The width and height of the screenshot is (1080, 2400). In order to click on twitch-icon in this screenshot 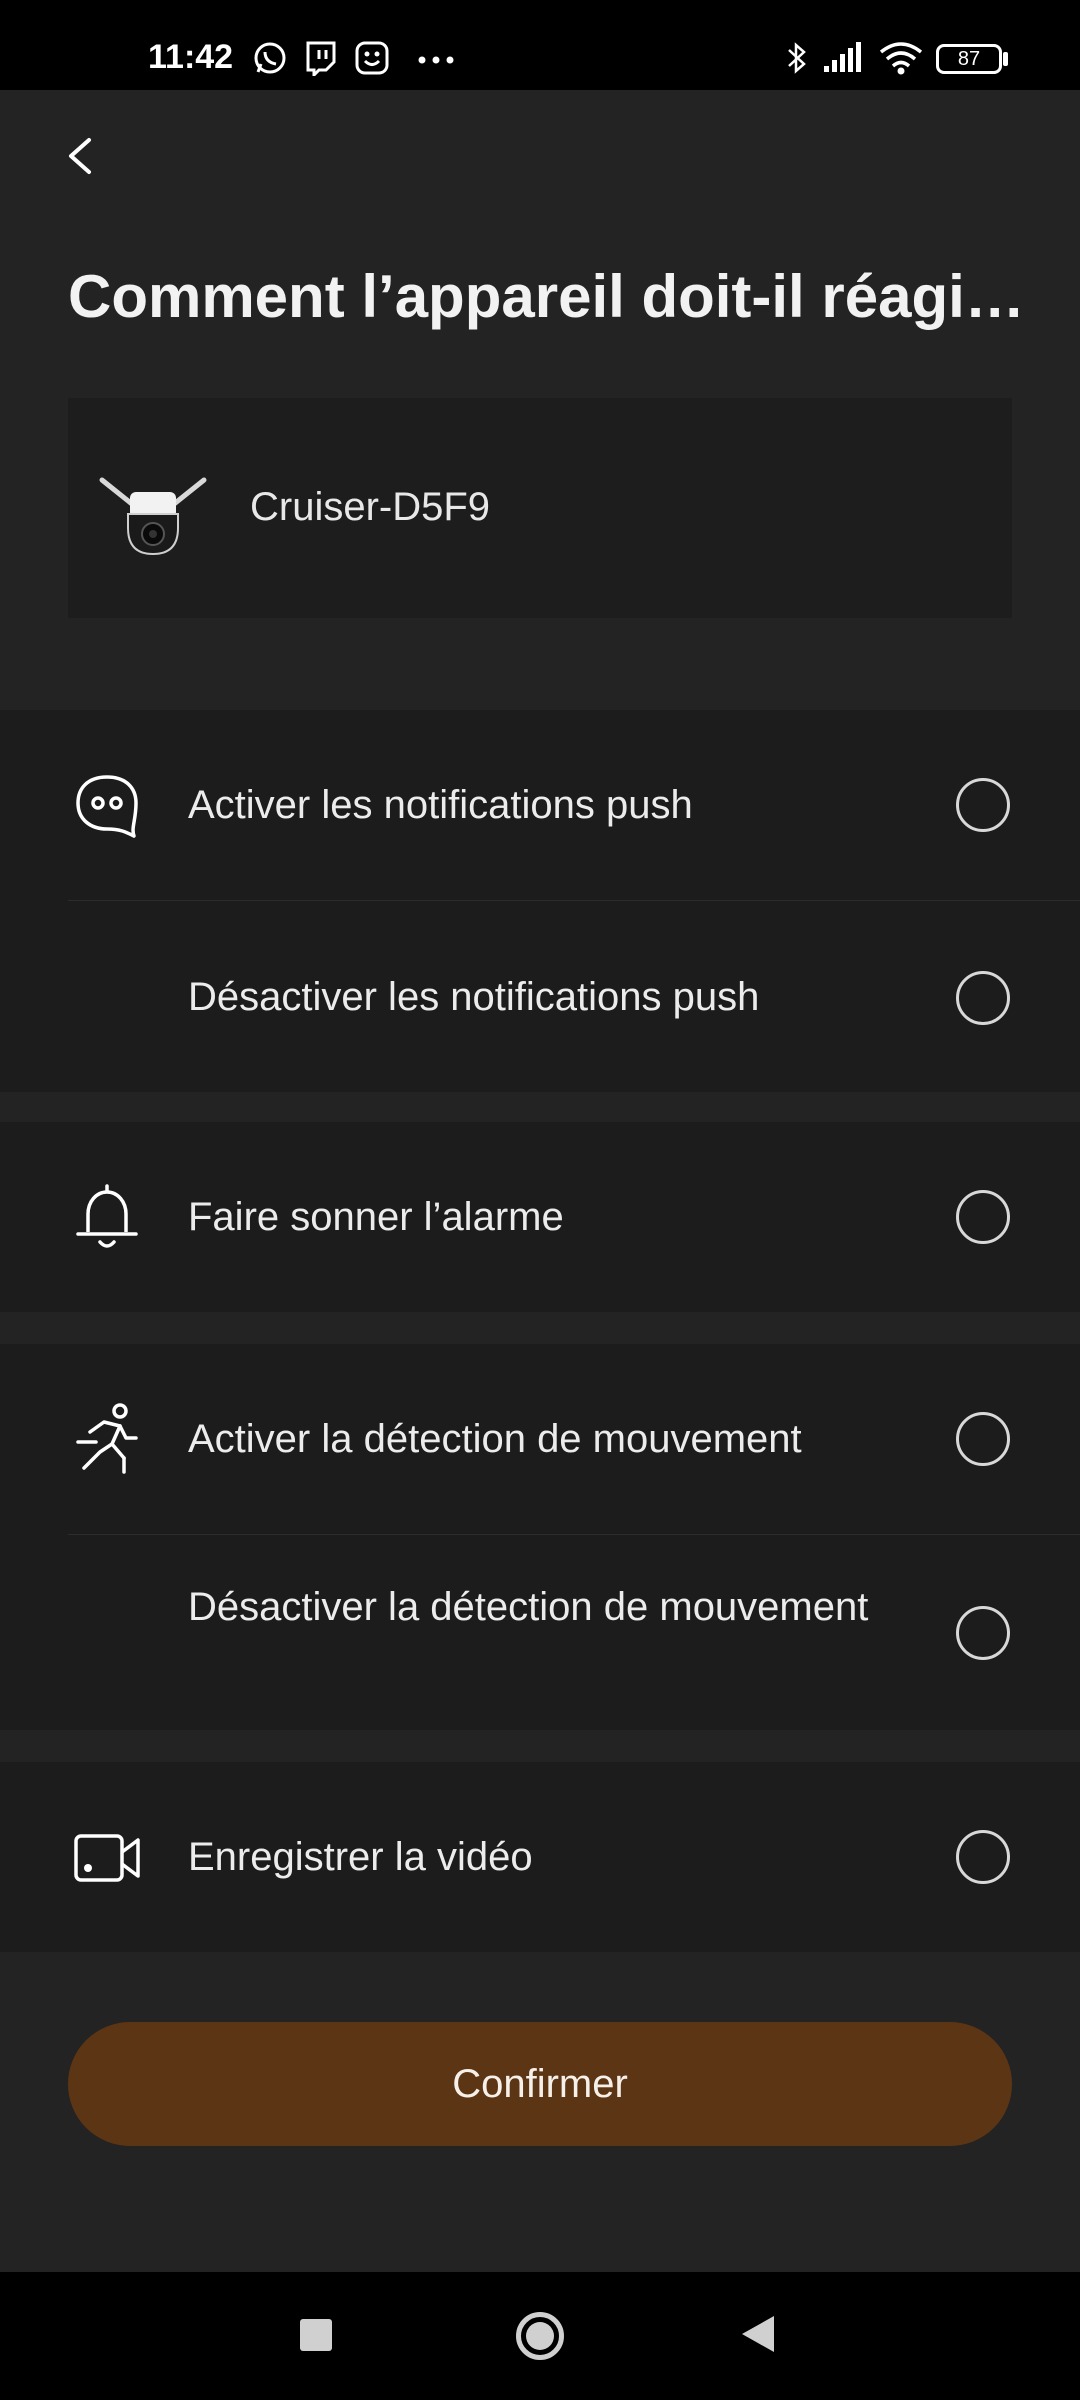, I will do `click(321, 58)`.